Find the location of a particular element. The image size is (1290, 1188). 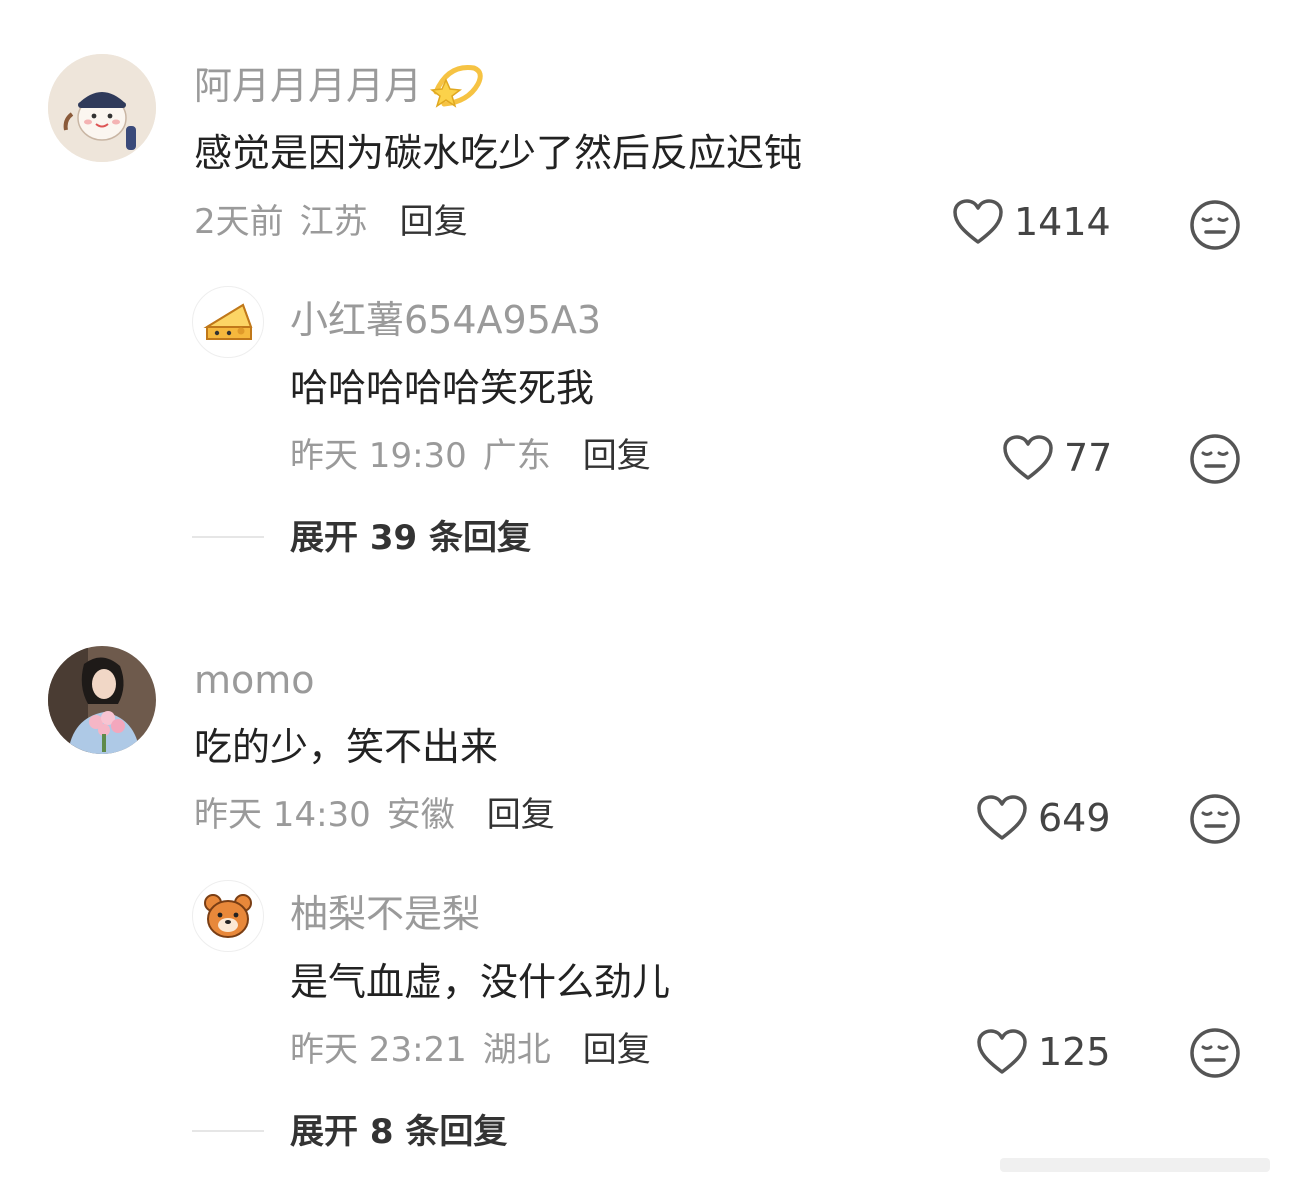

like-count: 77 is located at coordinates (1088, 458).